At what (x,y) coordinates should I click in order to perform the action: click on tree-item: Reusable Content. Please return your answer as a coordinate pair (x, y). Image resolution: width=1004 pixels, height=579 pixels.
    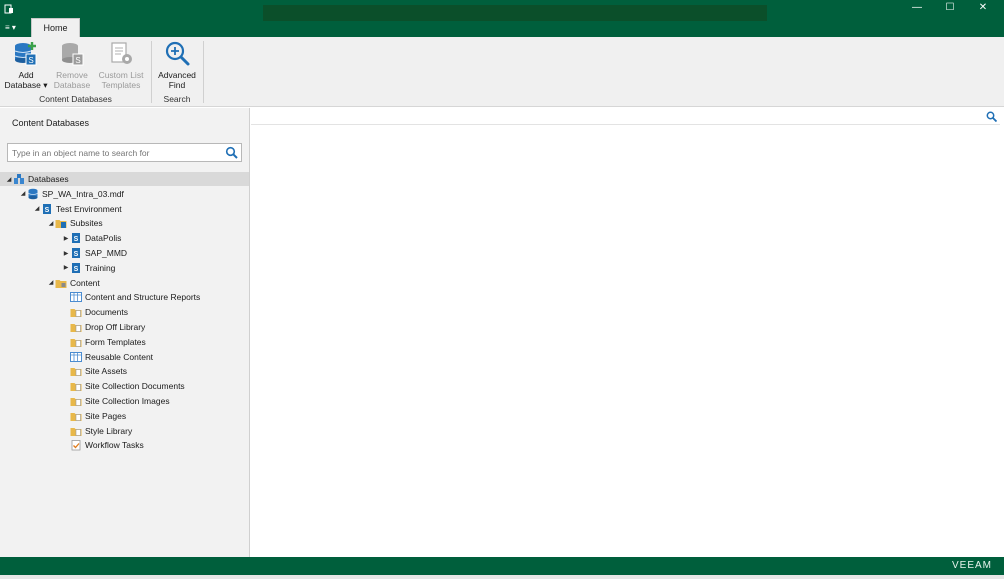
    Looking at the image, I should click on (76, 357).